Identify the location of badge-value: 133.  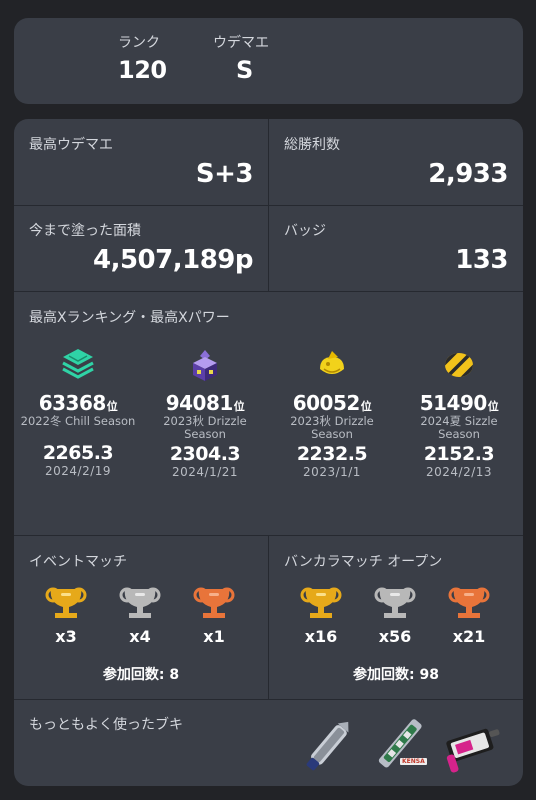
(481, 260).